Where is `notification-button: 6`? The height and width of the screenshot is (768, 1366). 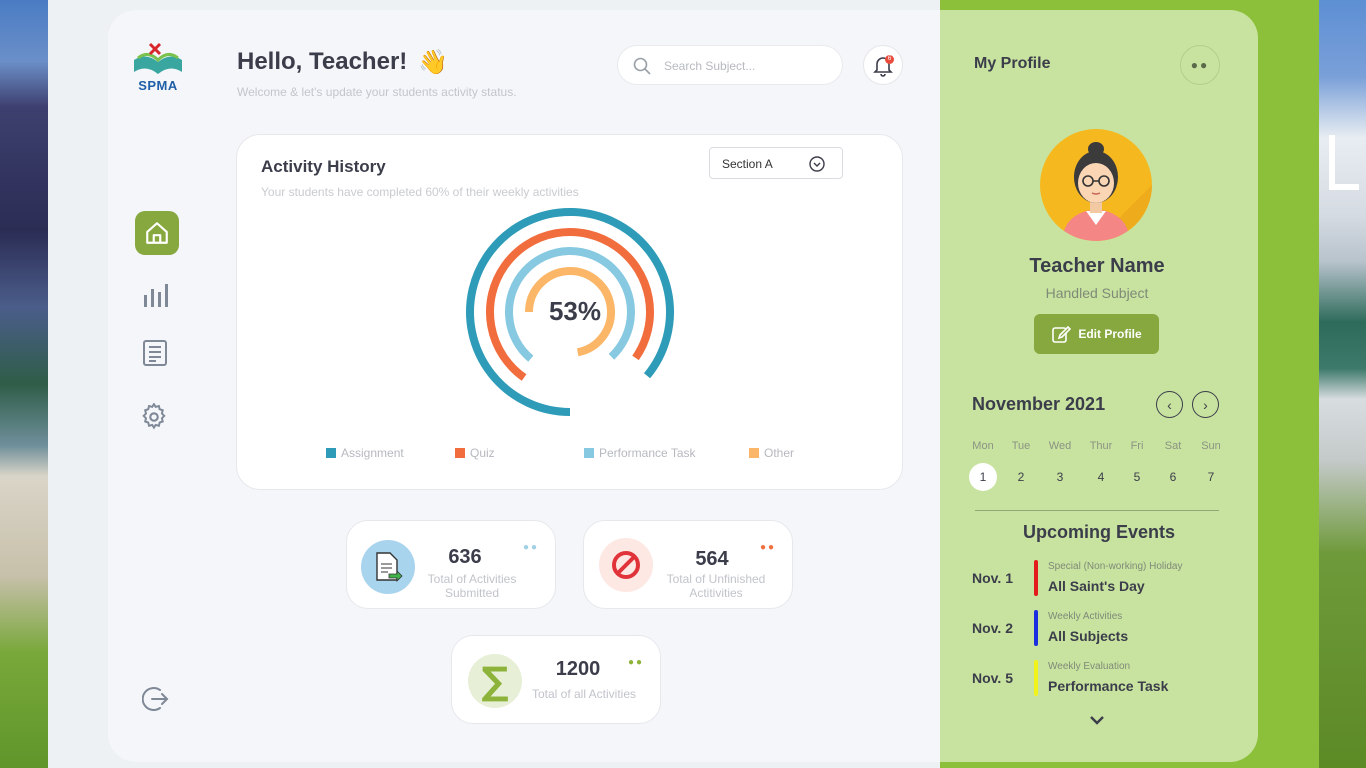 notification-button: 6 is located at coordinates (883, 65).